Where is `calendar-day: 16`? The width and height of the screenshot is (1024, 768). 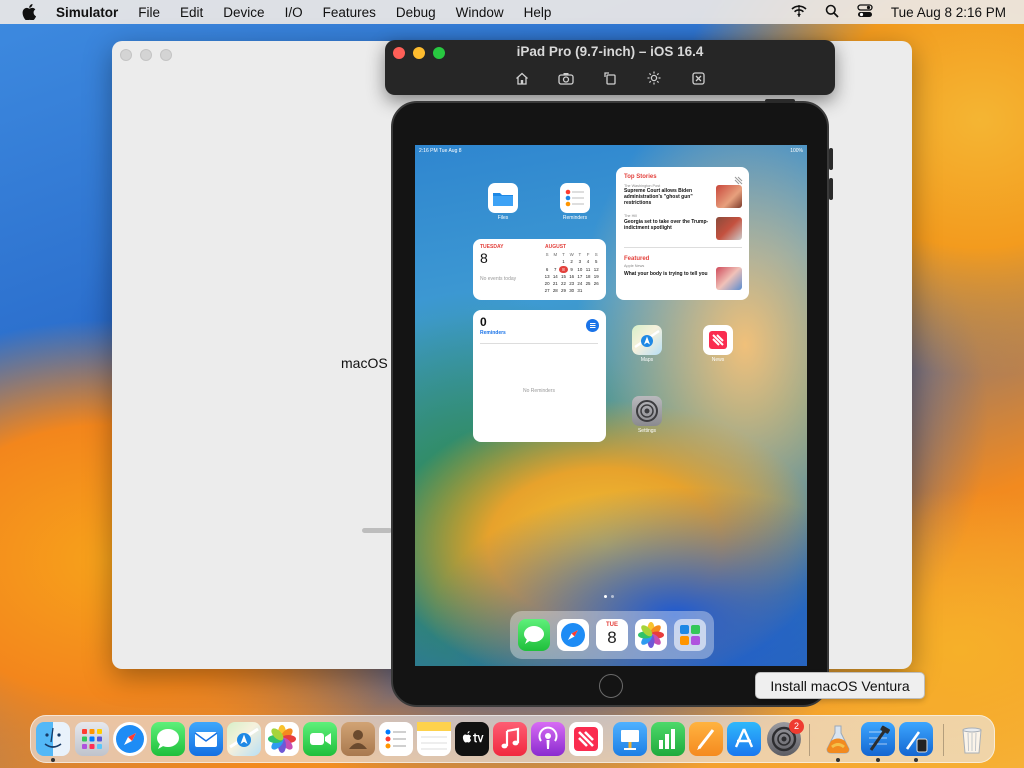 calendar-day: 16 is located at coordinates (572, 276).